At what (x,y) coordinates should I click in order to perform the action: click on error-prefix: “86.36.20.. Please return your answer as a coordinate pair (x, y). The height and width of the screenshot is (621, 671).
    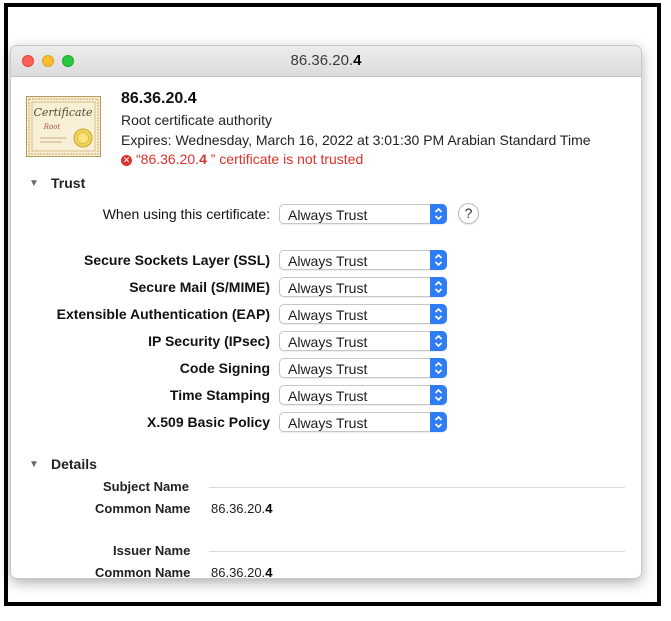
    Looking at the image, I should click on (168, 159).